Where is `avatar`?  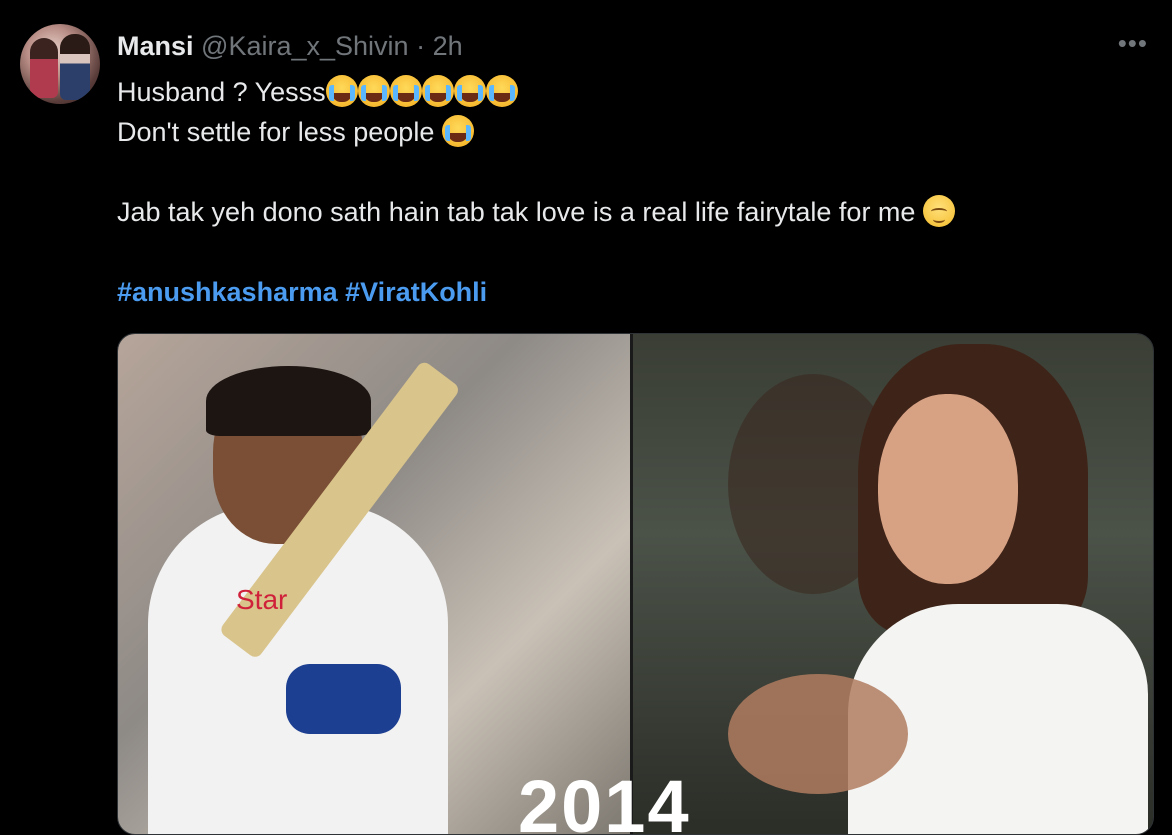
avatar is located at coordinates (60, 64).